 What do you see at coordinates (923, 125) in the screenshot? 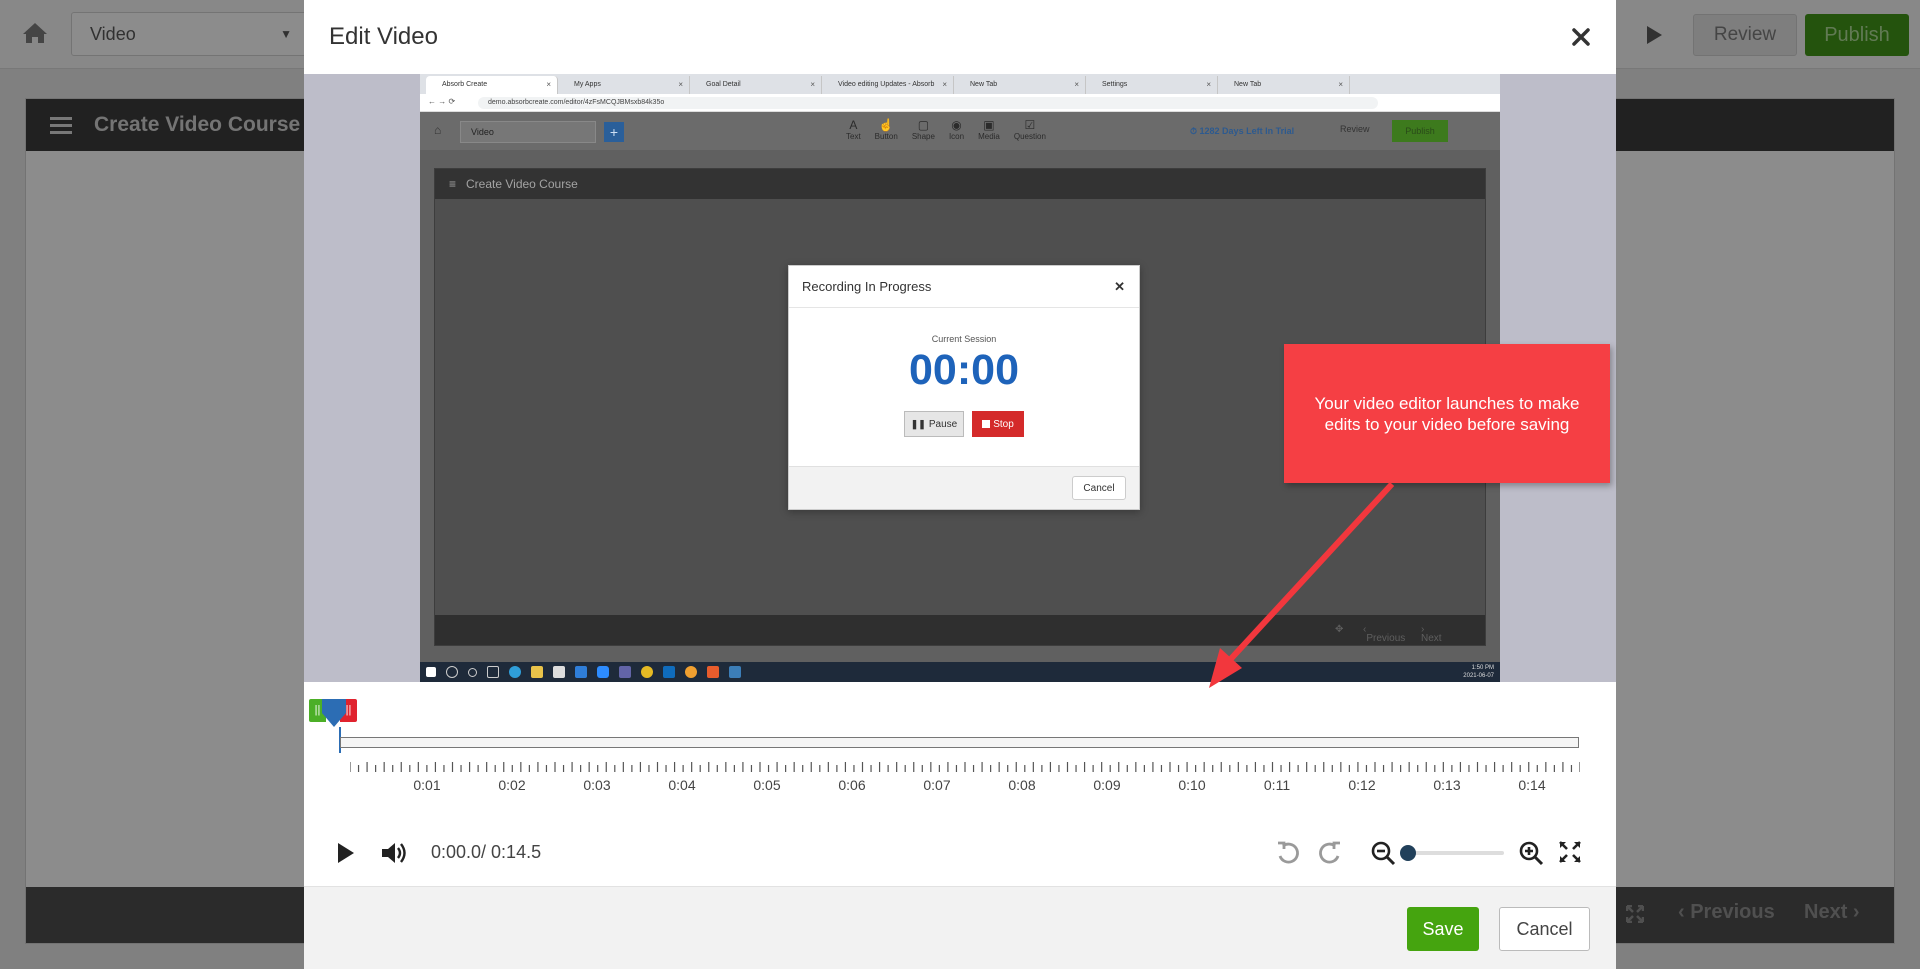
I see `shape-icon: ▢` at bounding box center [923, 125].